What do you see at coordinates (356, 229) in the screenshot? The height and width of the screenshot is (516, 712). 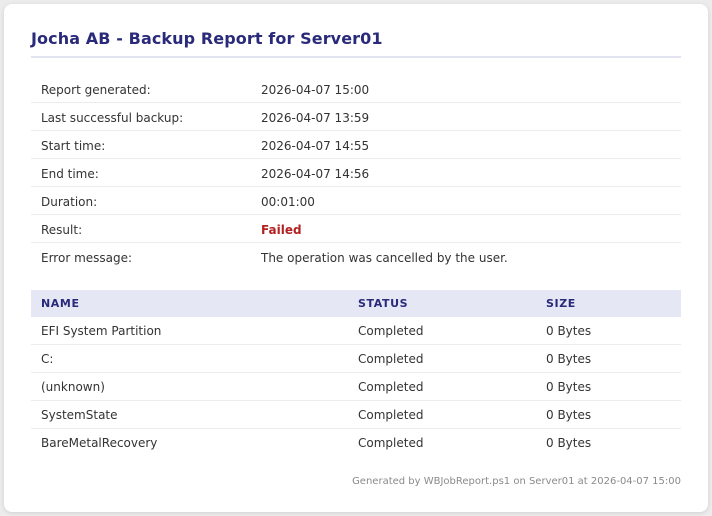 I see `info-row-result: Result: Failed` at bounding box center [356, 229].